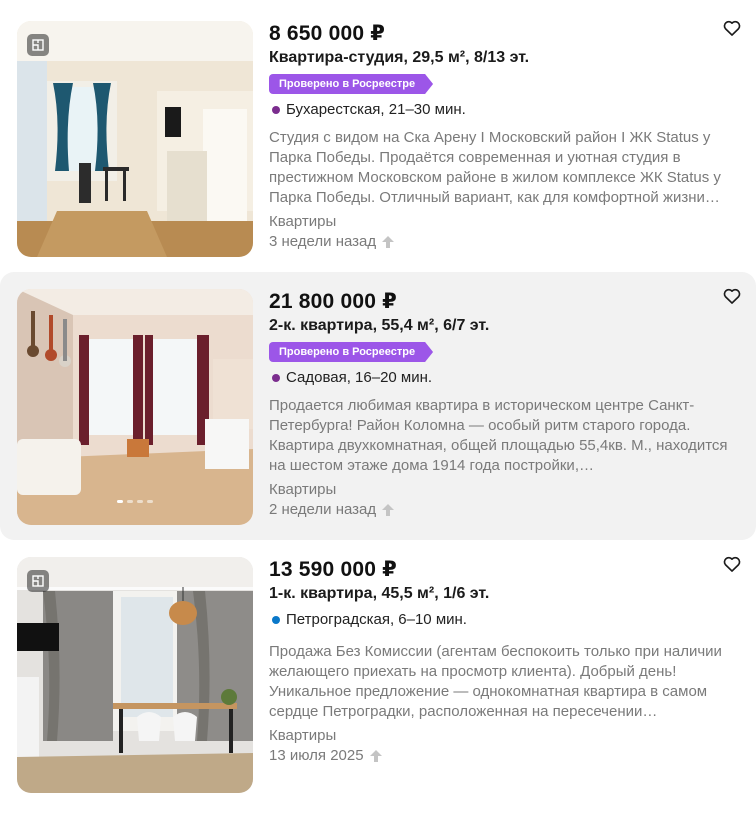 The width and height of the screenshot is (756, 813). Describe the element at coordinates (503, 34) in the screenshot. I see `listing-price: 8 650 000 ₽` at that location.